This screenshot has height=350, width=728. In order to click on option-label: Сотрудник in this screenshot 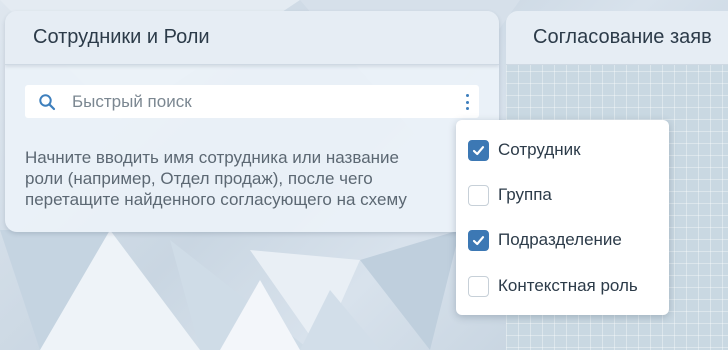, I will do `click(539, 149)`.